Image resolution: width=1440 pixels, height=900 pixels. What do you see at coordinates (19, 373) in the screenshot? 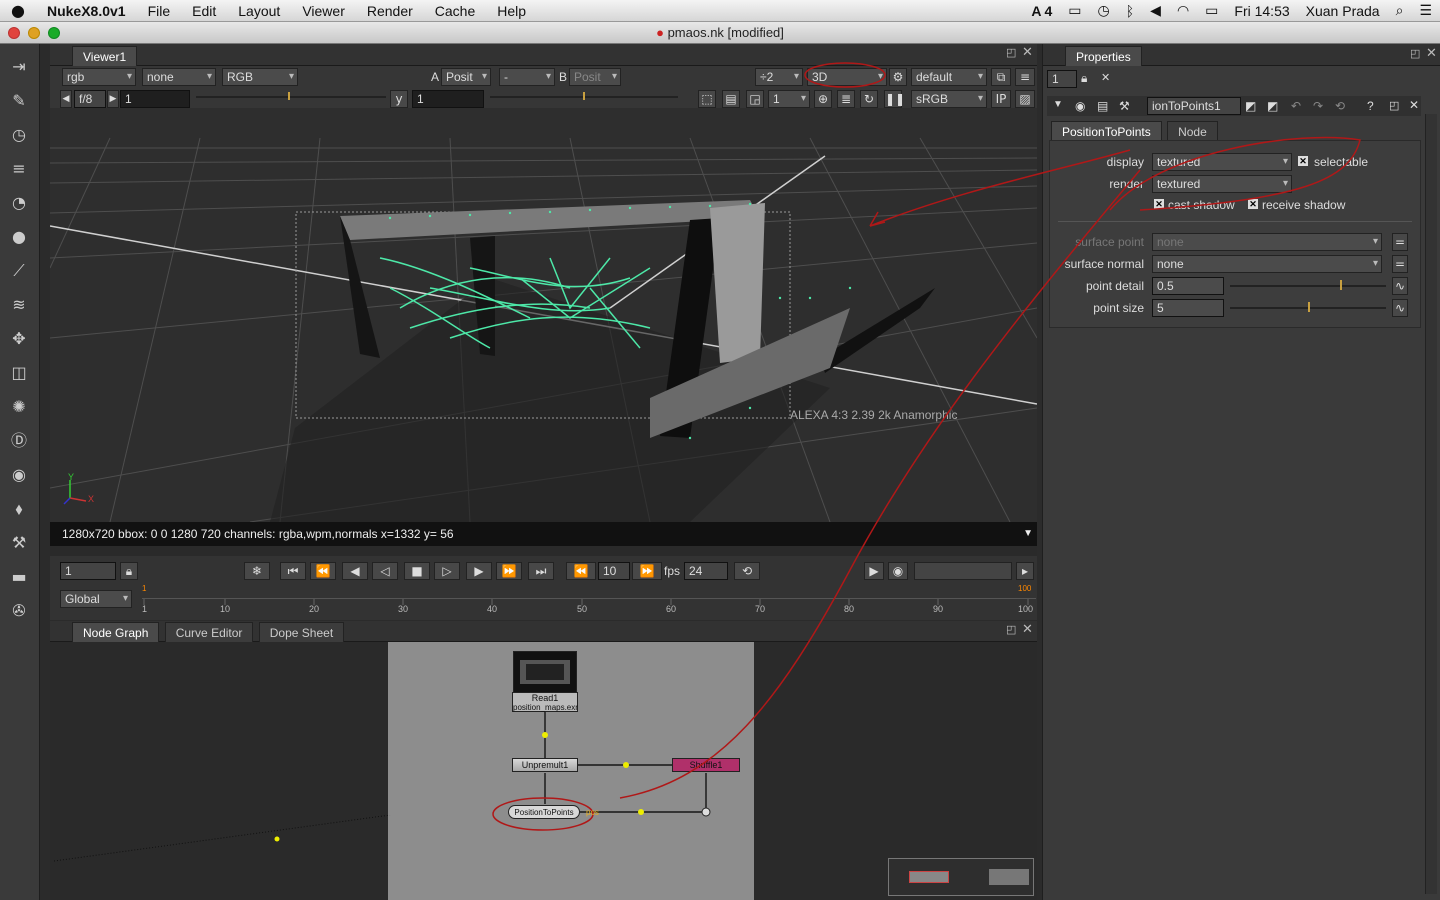
I see `3d-tools-icon: ◫` at bounding box center [19, 373].